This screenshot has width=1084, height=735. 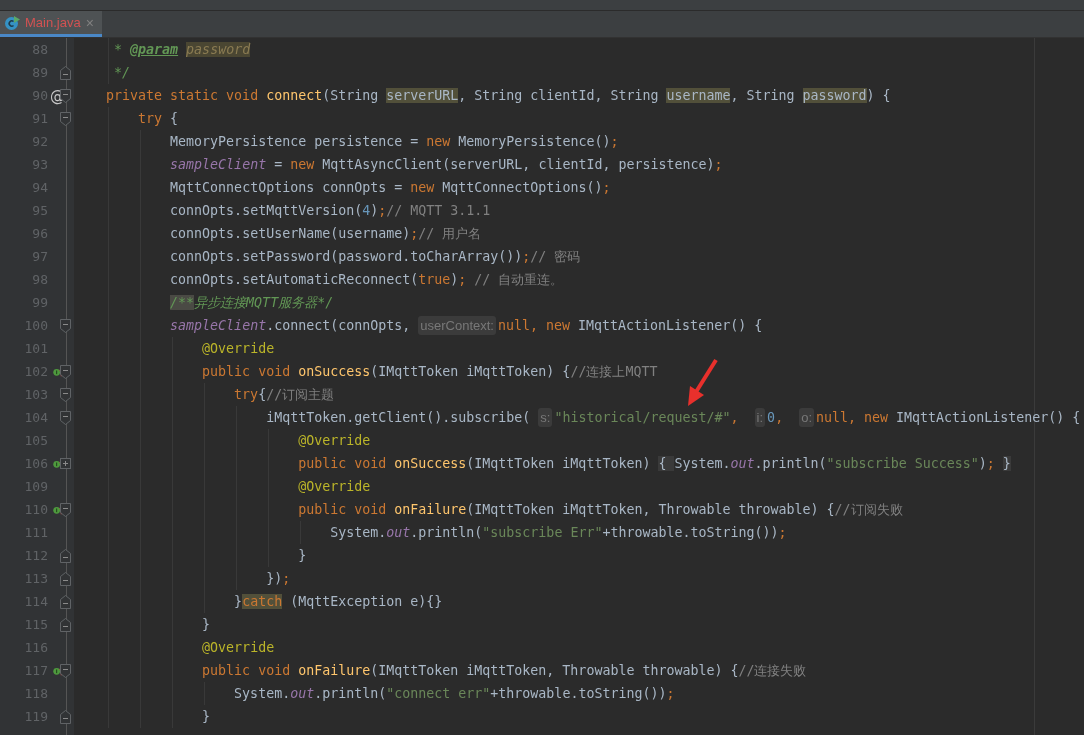 I want to click on code-text: public void onFailure(IMqttToken iMqttToken, Throwable throwable) {//订阅失败, so click(x=600, y=509).